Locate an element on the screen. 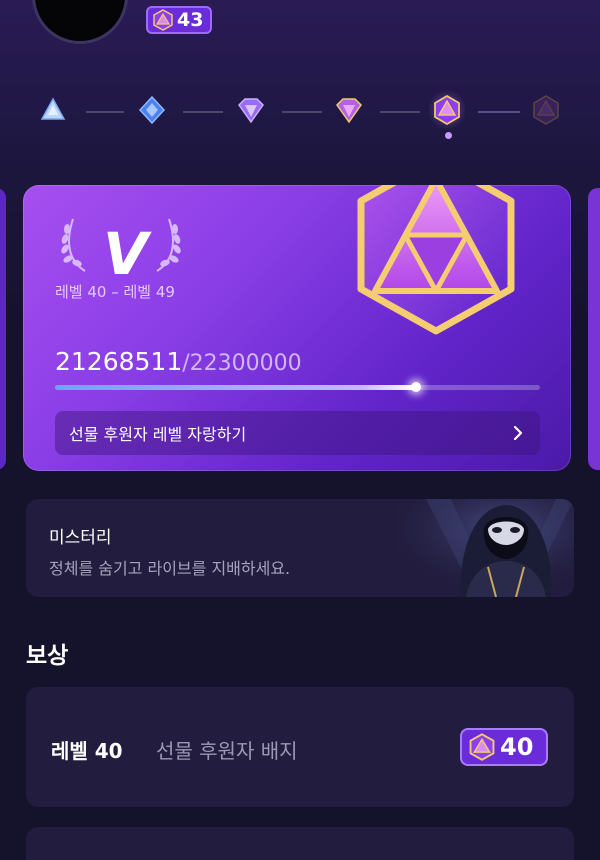  level-badge-number: 43 is located at coordinates (190, 20).